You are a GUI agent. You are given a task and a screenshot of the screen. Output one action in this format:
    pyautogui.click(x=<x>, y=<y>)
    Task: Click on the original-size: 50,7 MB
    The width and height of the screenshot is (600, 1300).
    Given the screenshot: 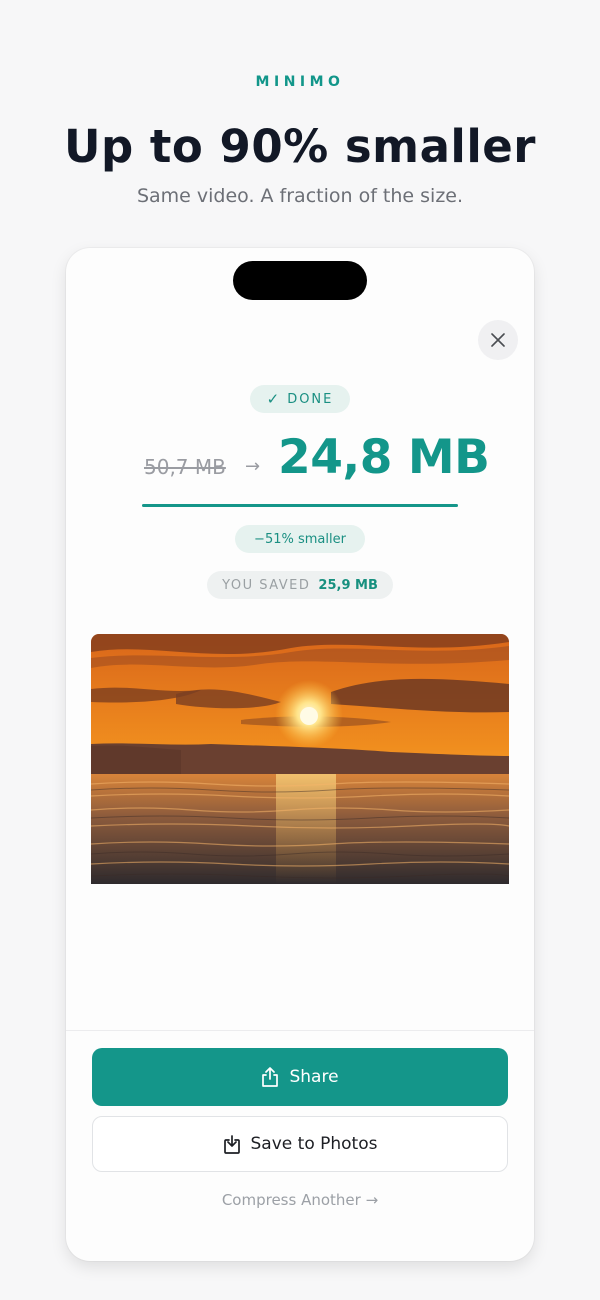 What is the action you would take?
    pyautogui.click(x=185, y=467)
    